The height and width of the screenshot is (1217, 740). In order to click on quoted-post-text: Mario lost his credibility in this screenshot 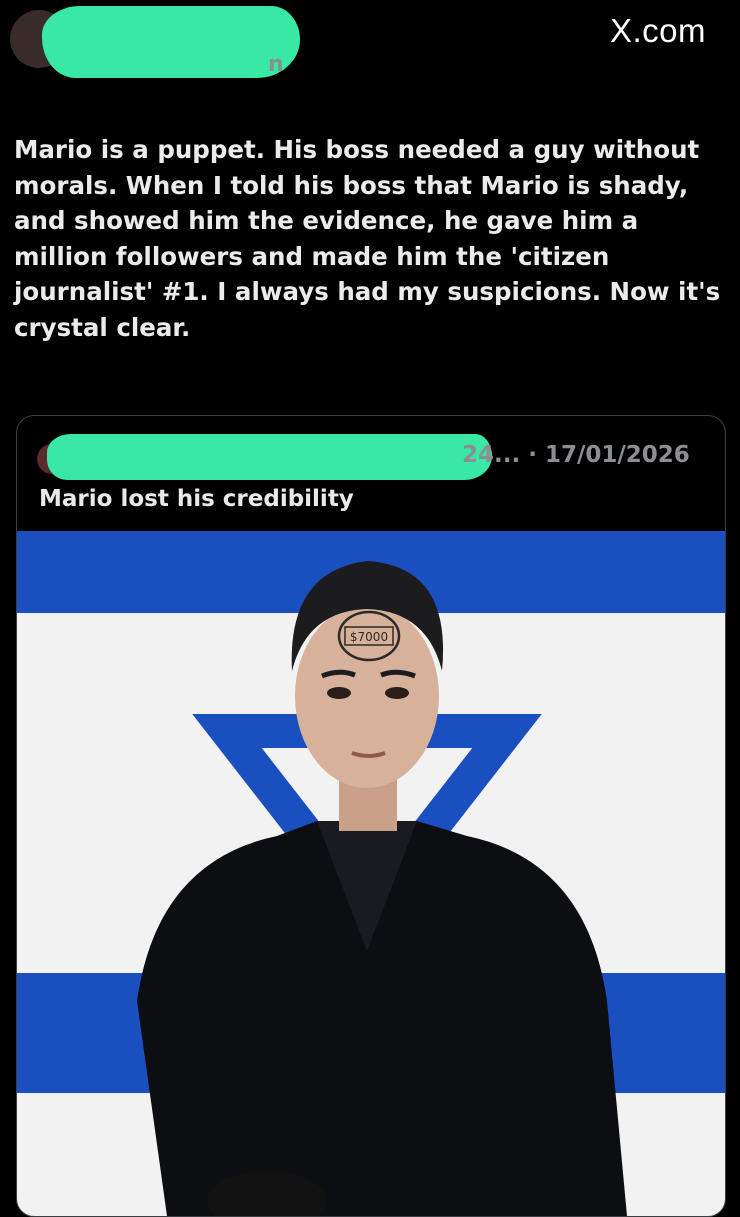, I will do `click(196, 499)`.